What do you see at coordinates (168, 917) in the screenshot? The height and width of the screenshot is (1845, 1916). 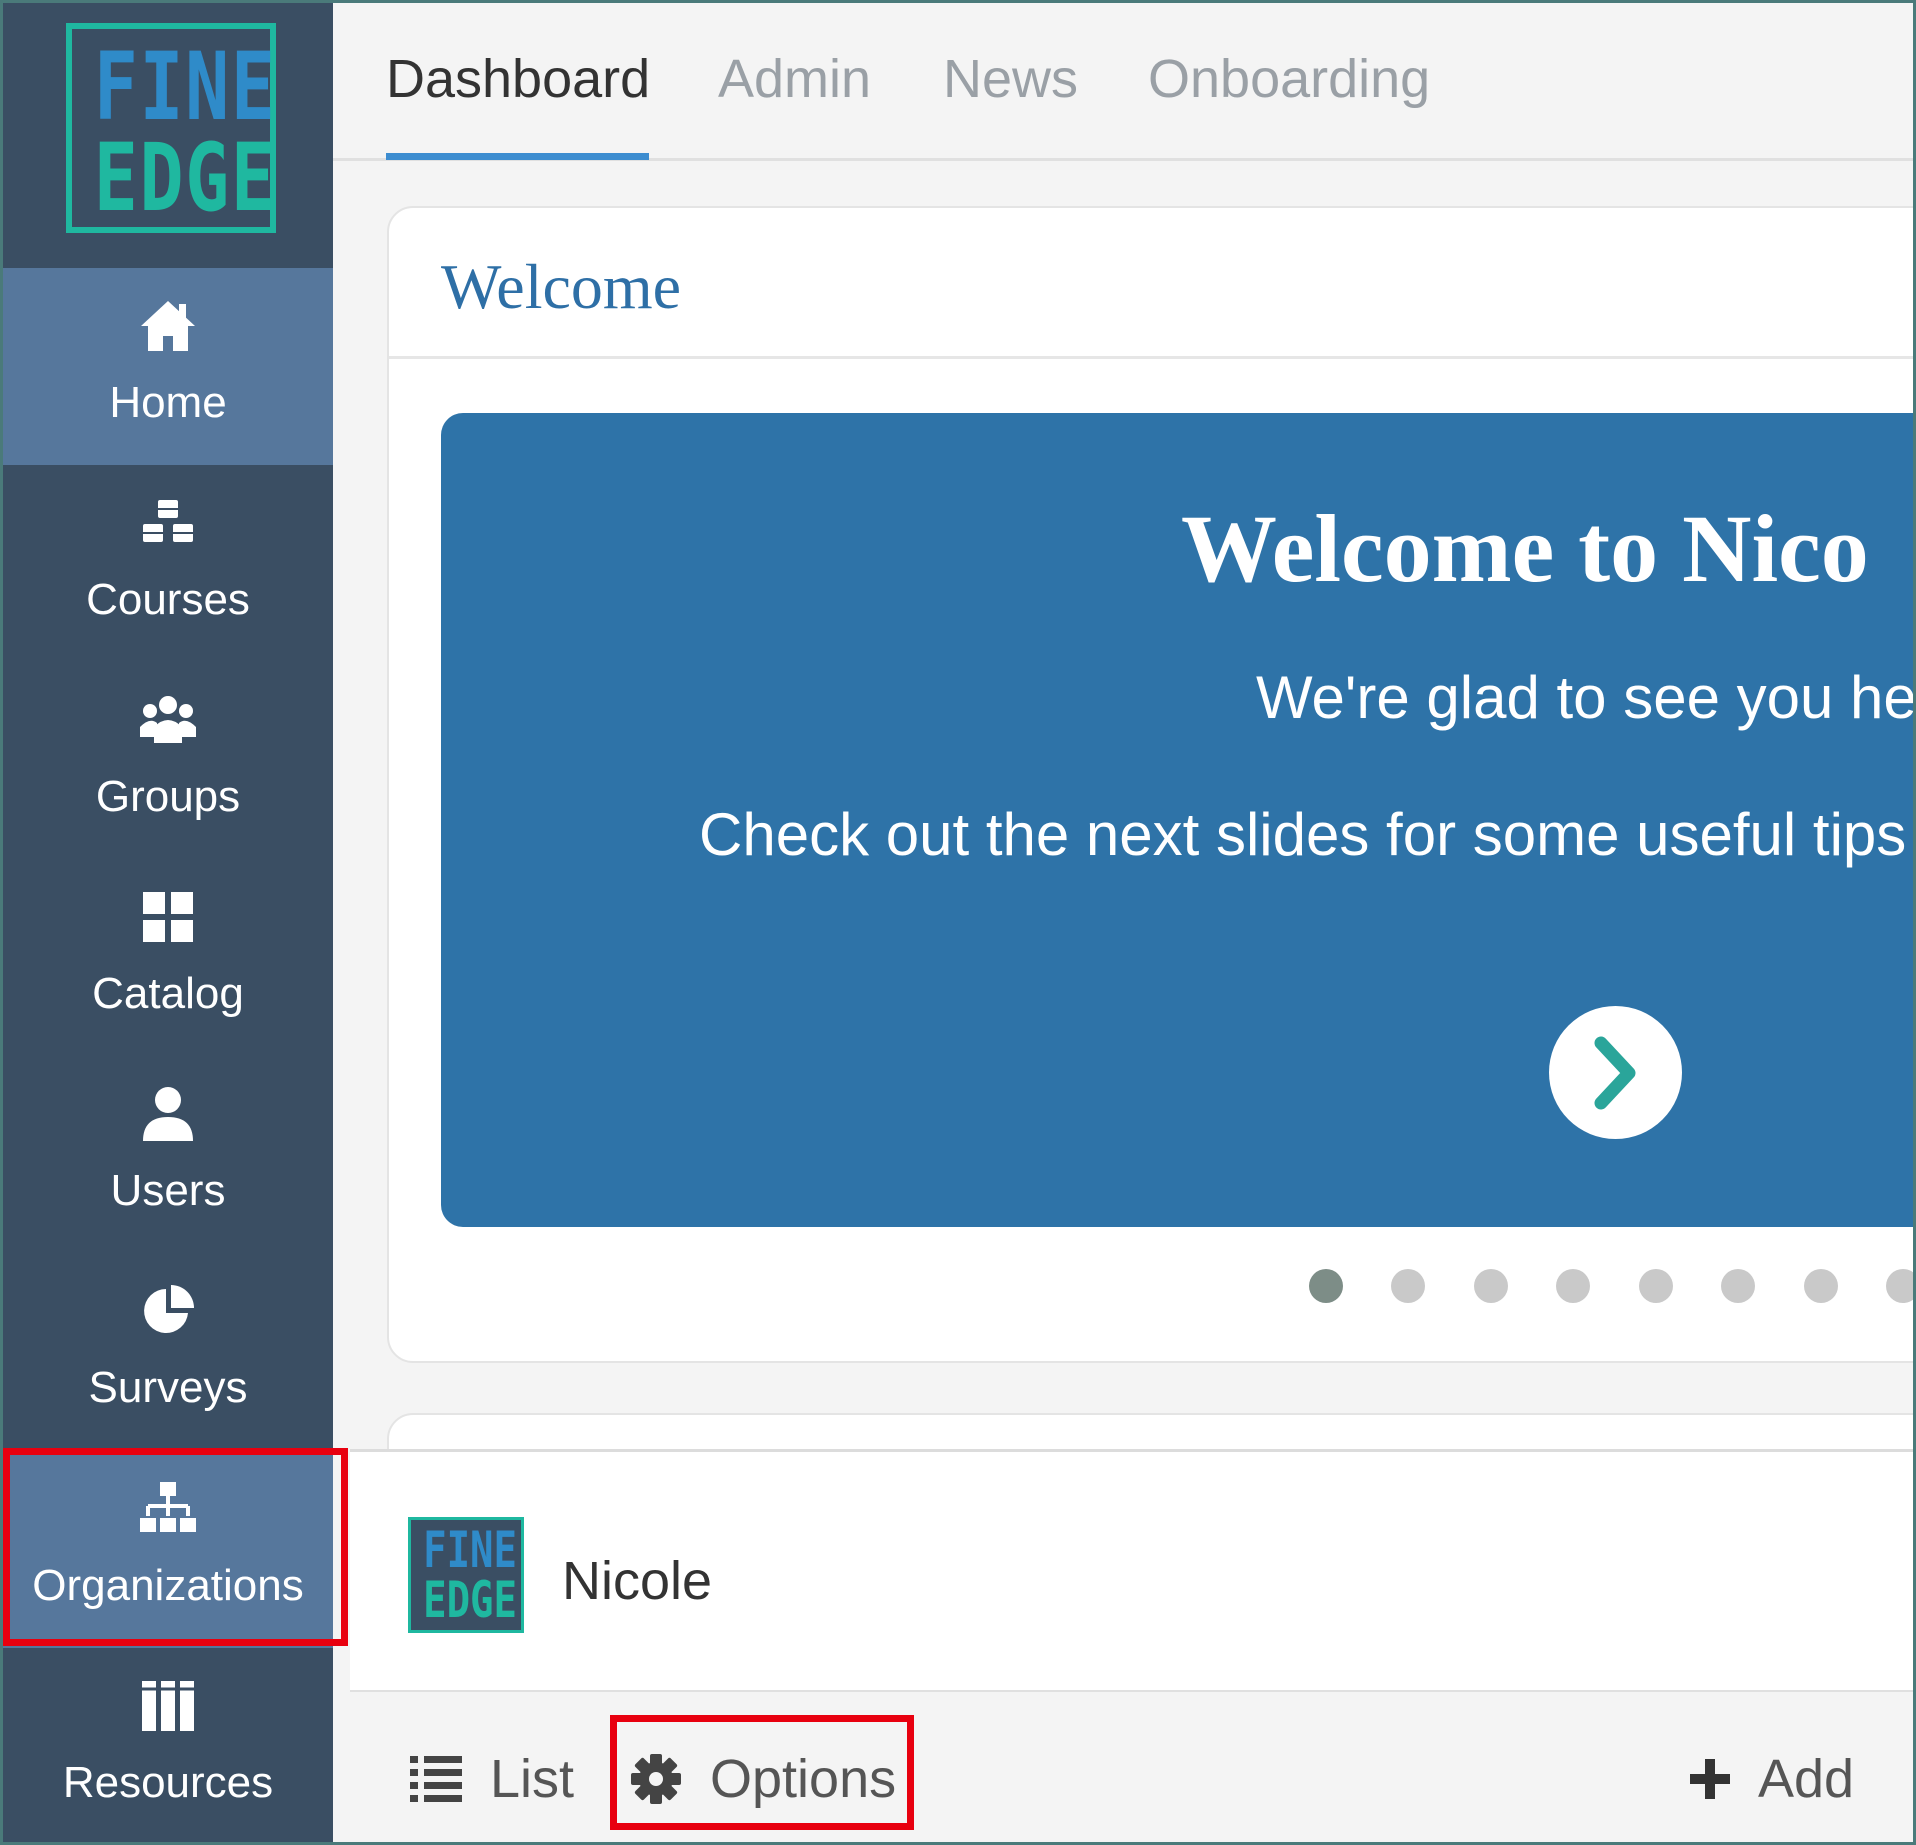 I see `grid-icon` at bounding box center [168, 917].